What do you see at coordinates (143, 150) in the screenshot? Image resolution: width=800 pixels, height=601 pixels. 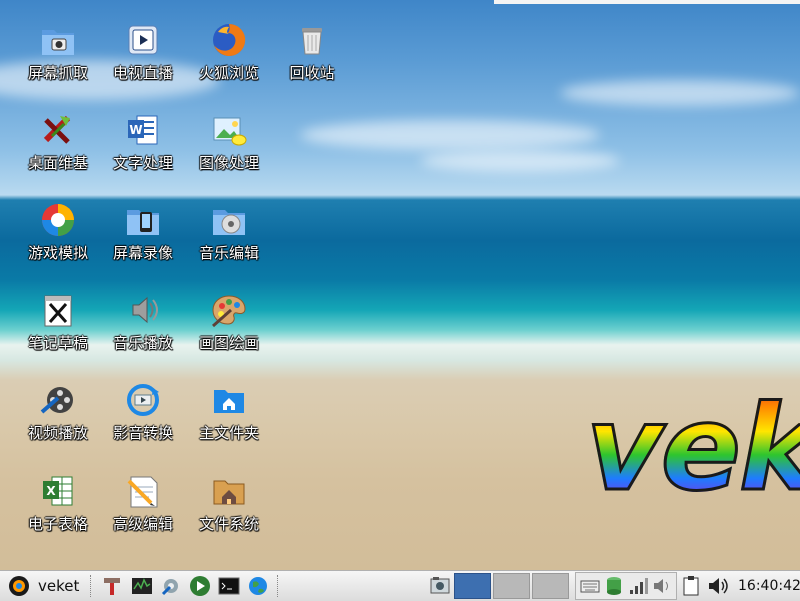 I see `desktop-icon-word: W 文字处理` at bounding box center [143, 150].